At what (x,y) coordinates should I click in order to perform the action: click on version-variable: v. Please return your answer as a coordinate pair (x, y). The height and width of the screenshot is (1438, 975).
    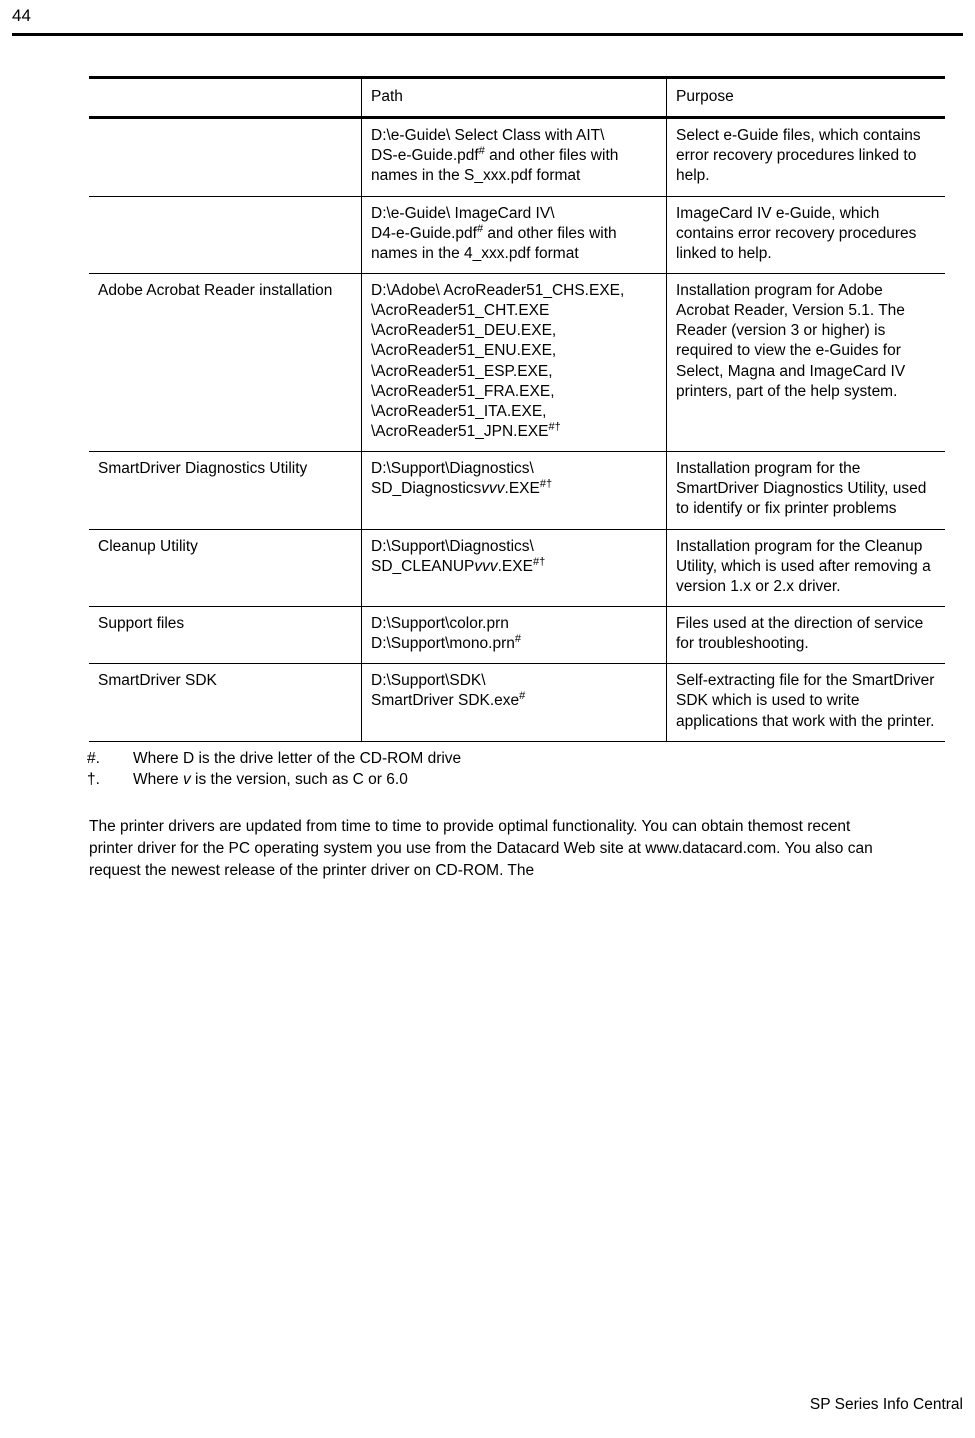
    Looking at the image, I should click on (186, 779).